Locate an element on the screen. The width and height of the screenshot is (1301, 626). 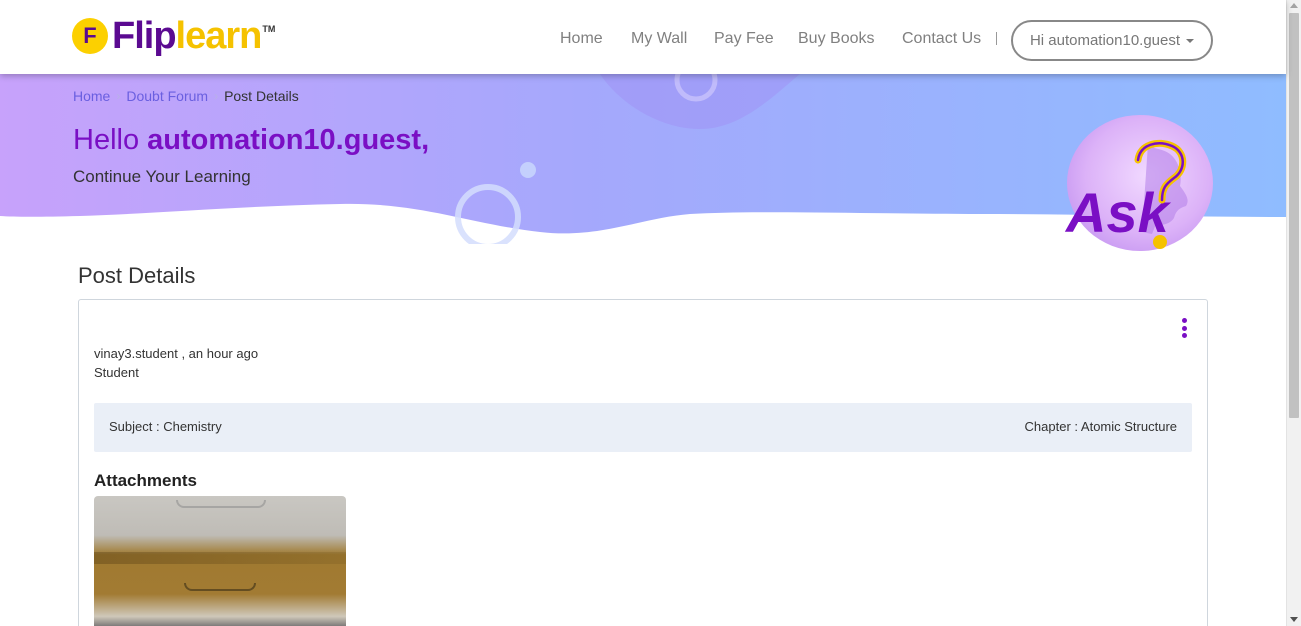
fliplearn-logo: F Fliplearn TM is located at coordinates (173, 36).